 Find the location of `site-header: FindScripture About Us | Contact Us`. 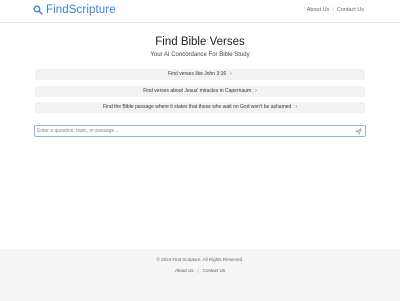

site-header: FindScripture About Us | Contact Us is located at coordinates (200, 11).